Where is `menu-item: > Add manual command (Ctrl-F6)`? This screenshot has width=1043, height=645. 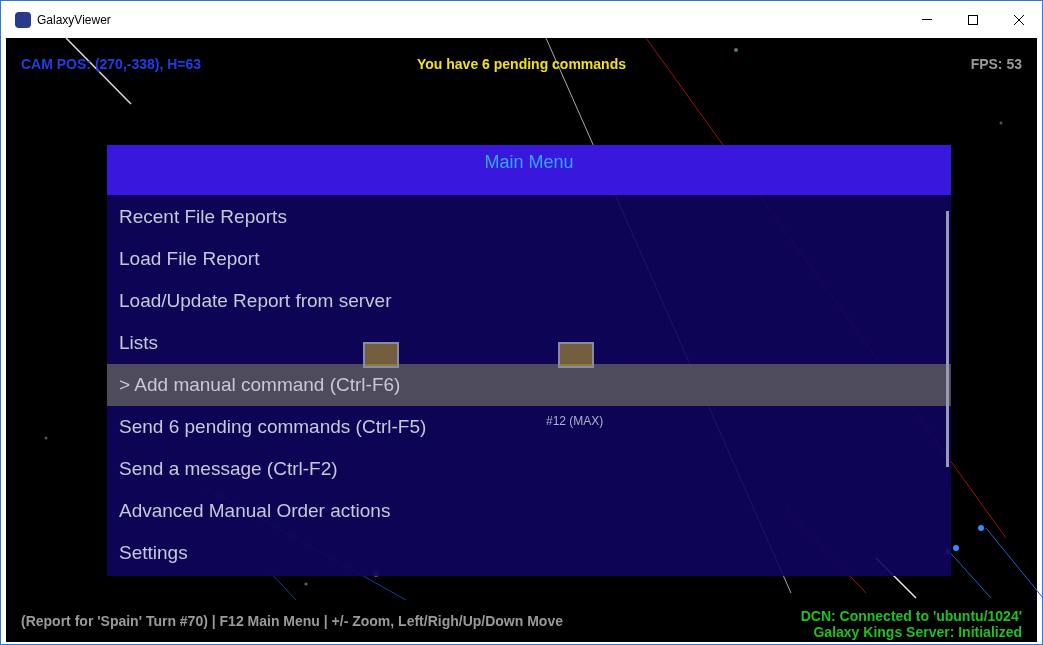
menu-item: > Add manual command (Ctrl-F6) is located at coordinates (529, 385).